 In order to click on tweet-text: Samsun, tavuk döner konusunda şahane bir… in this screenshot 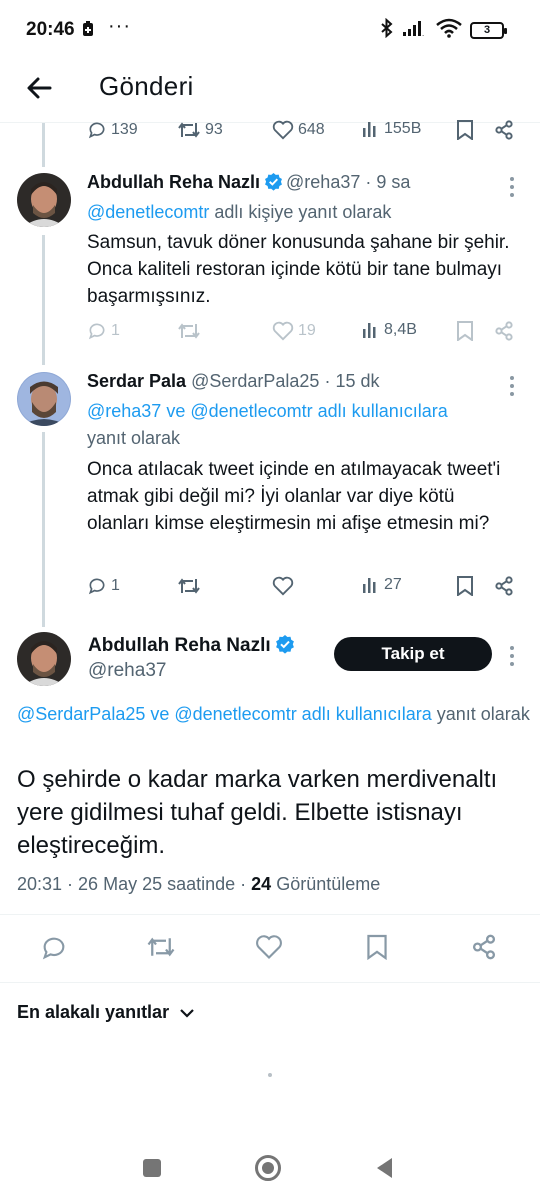, I will do `click(298, 269)`.